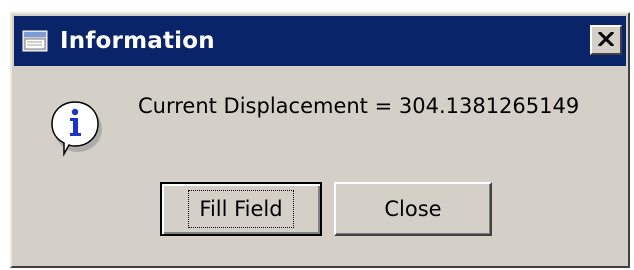 Image resolution: width=634 pixels, height=270 pixels. What do you see at coordinates (75, 127) in the screenshot?
I see `info-icon` at bounding box center [75, 127].